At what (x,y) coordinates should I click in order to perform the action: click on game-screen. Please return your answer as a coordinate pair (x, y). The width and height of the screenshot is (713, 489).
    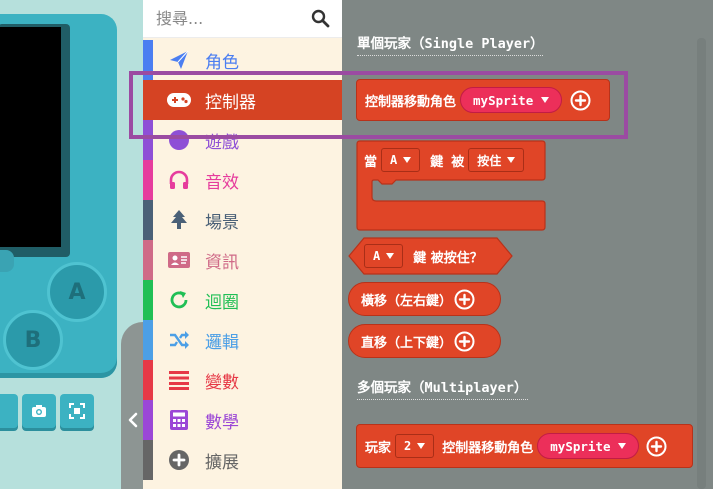
    Looking at the image, I should click on (30, 137).